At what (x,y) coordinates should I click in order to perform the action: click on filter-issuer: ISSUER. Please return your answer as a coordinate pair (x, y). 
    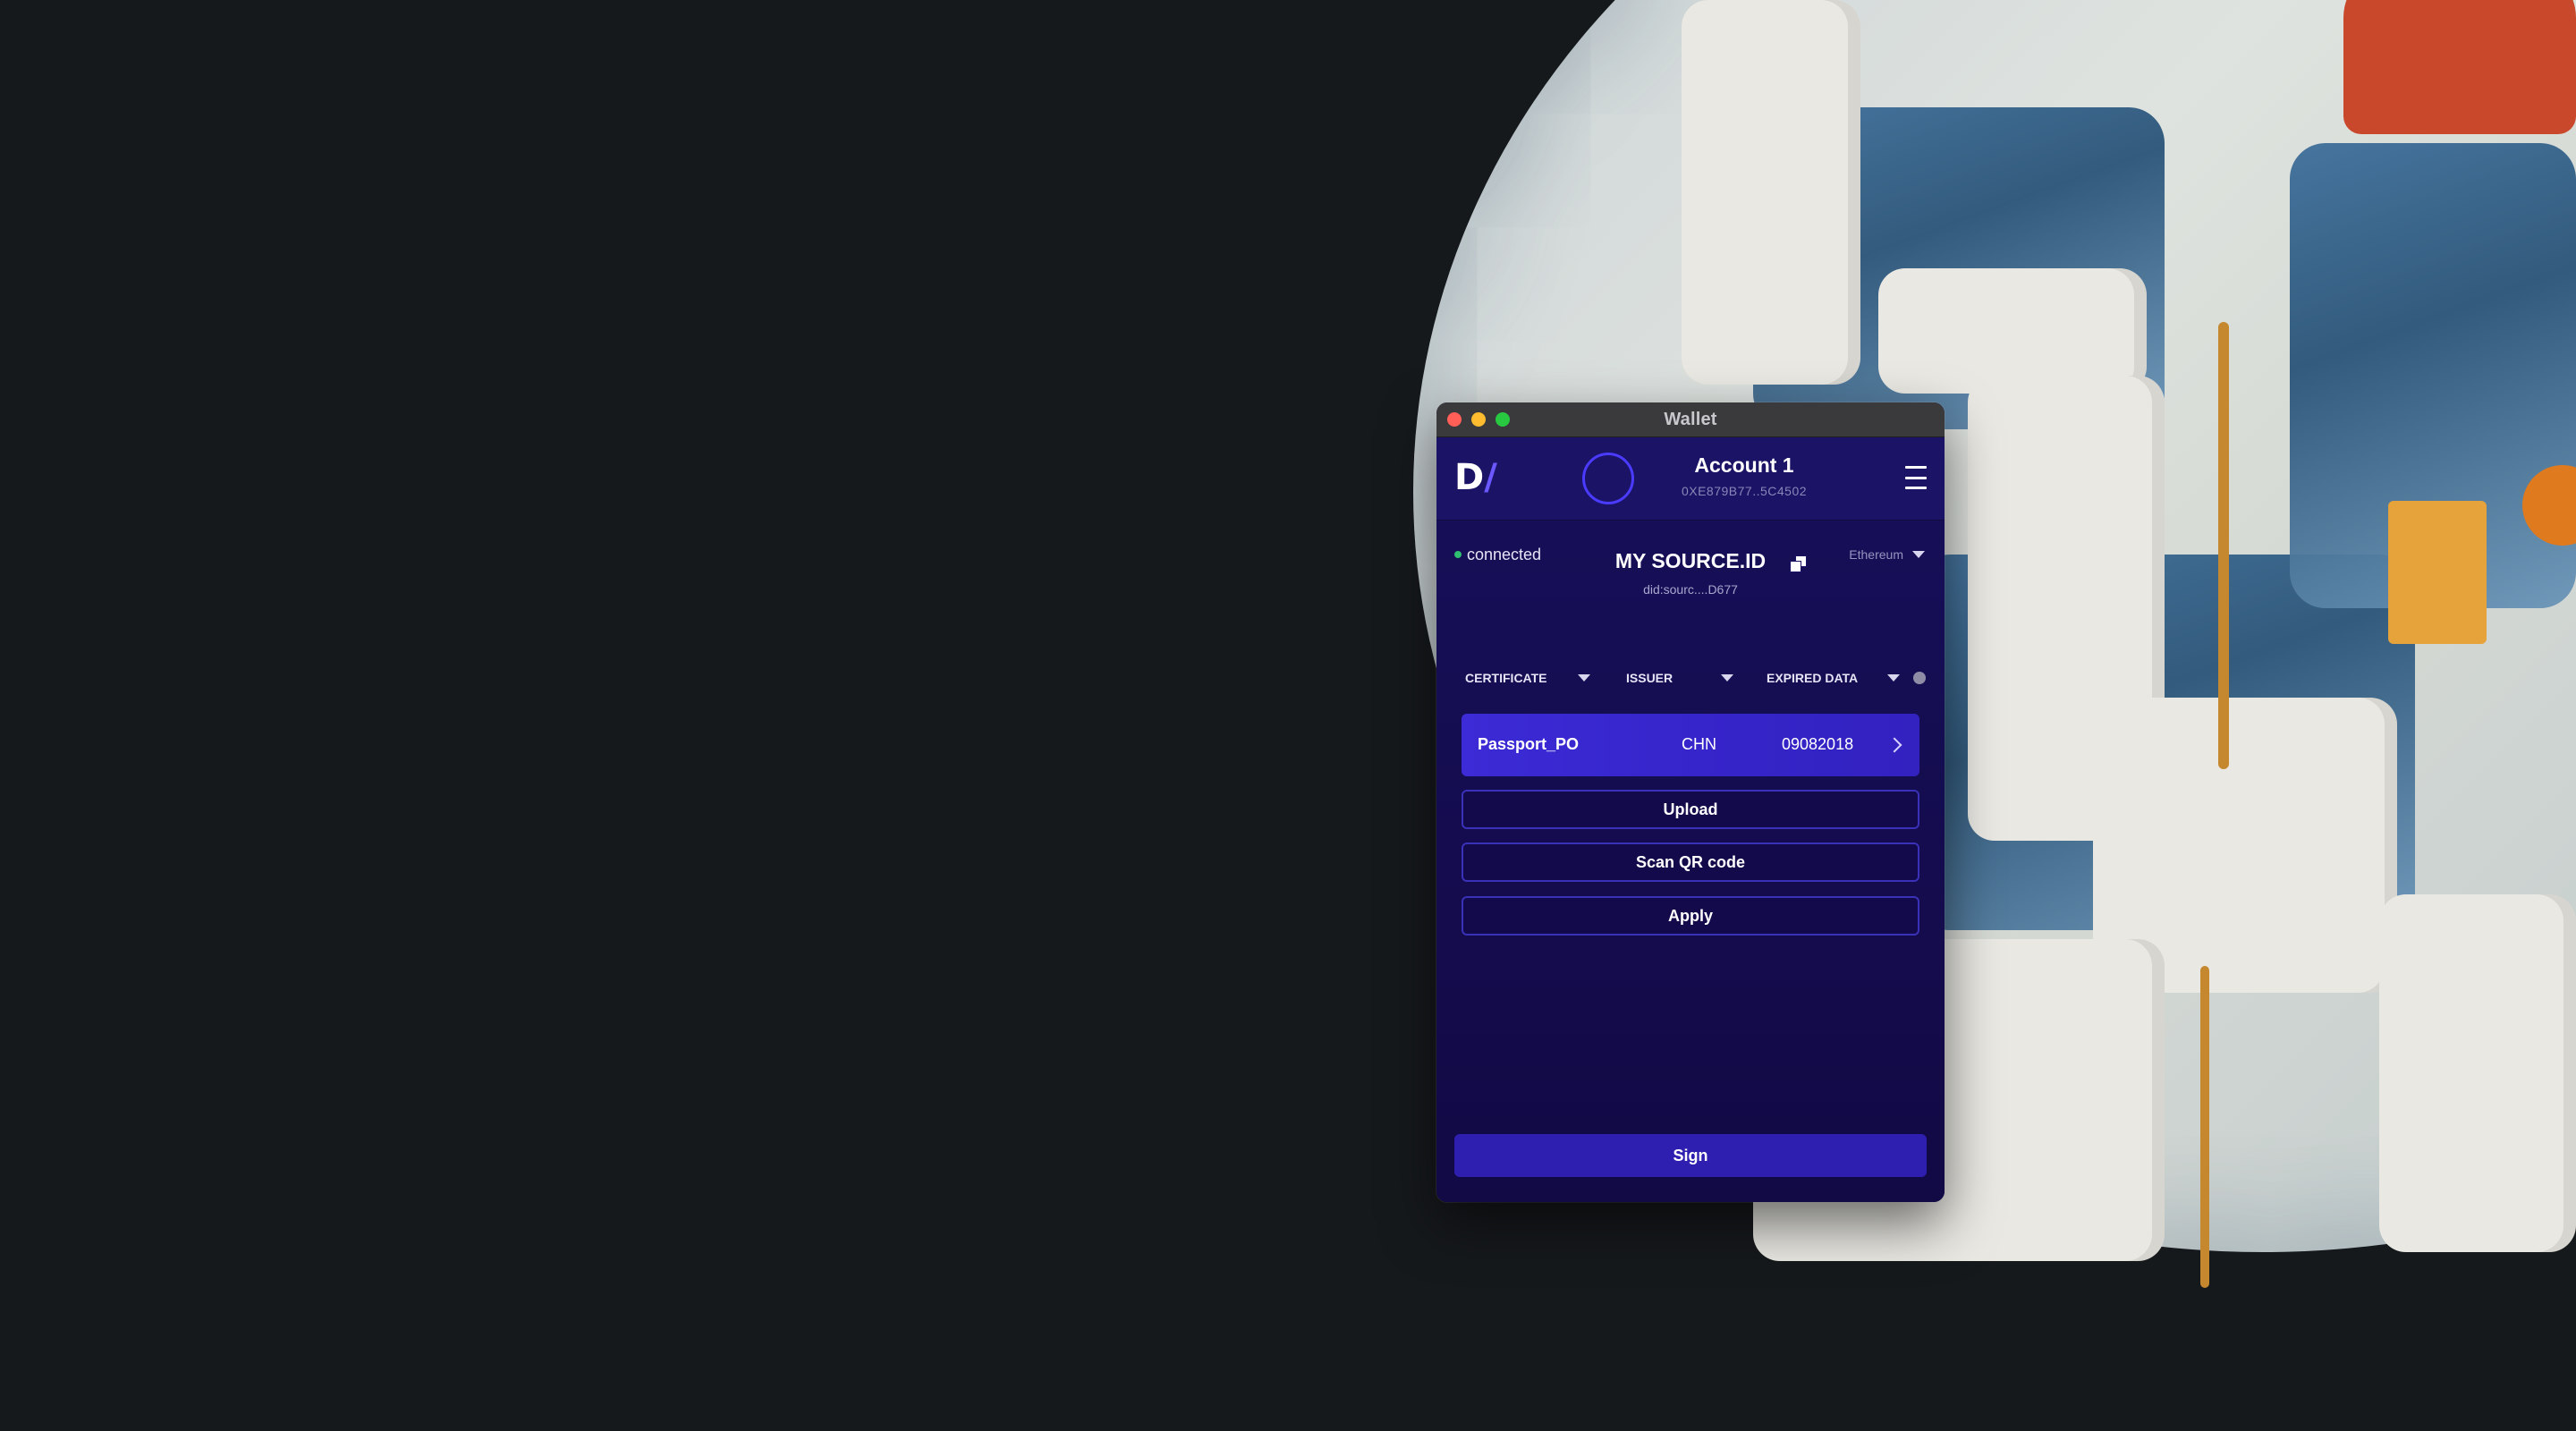
    Looking at the image, I should click on (1679, 678).